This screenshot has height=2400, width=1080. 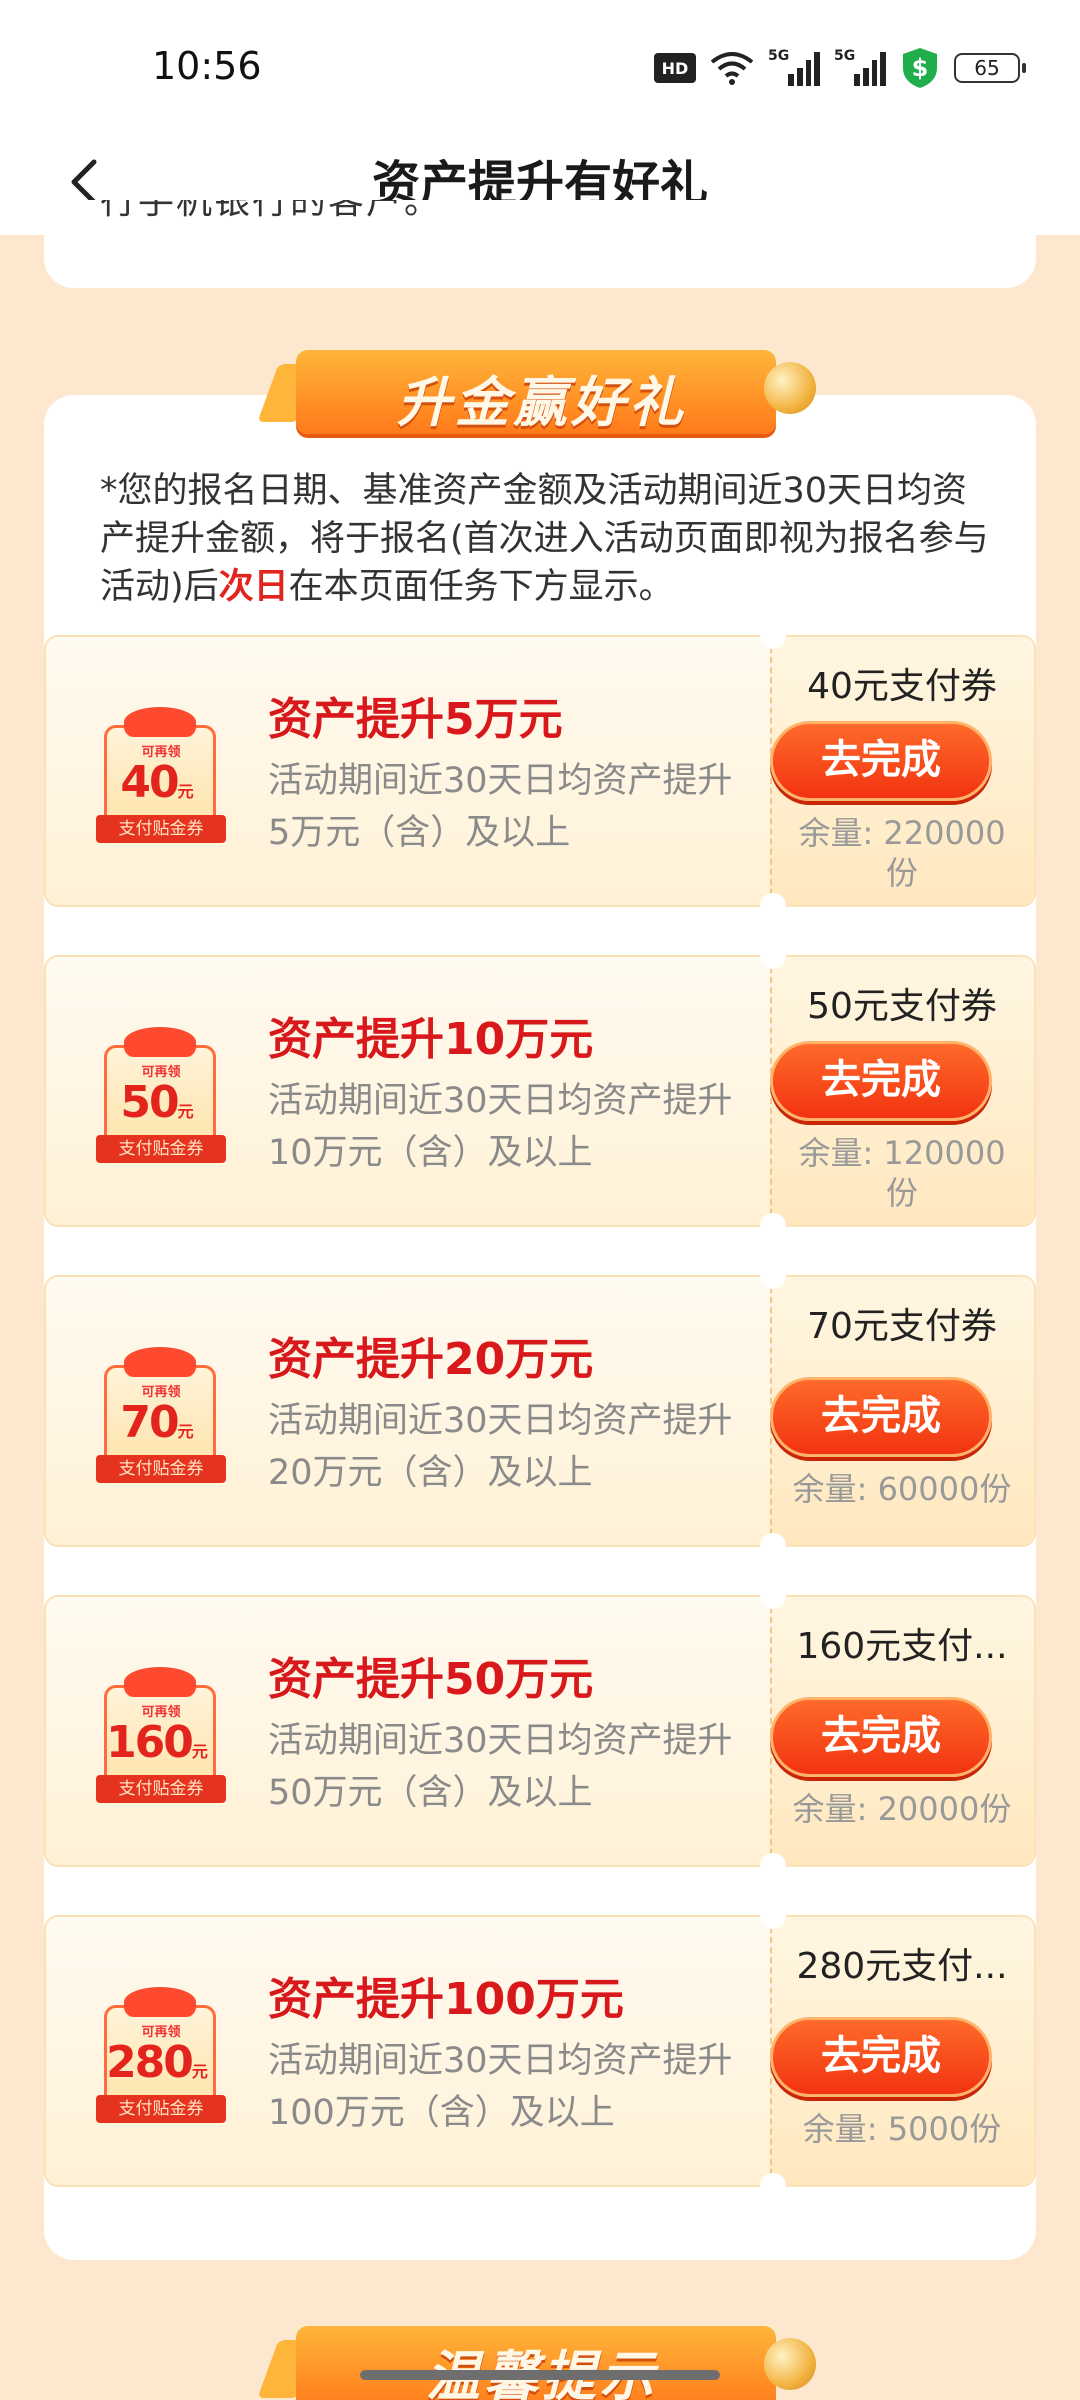 I want to click on coupon-gift-icon: 可再领 40元 支付贴金券, so click(x=161, y=773).